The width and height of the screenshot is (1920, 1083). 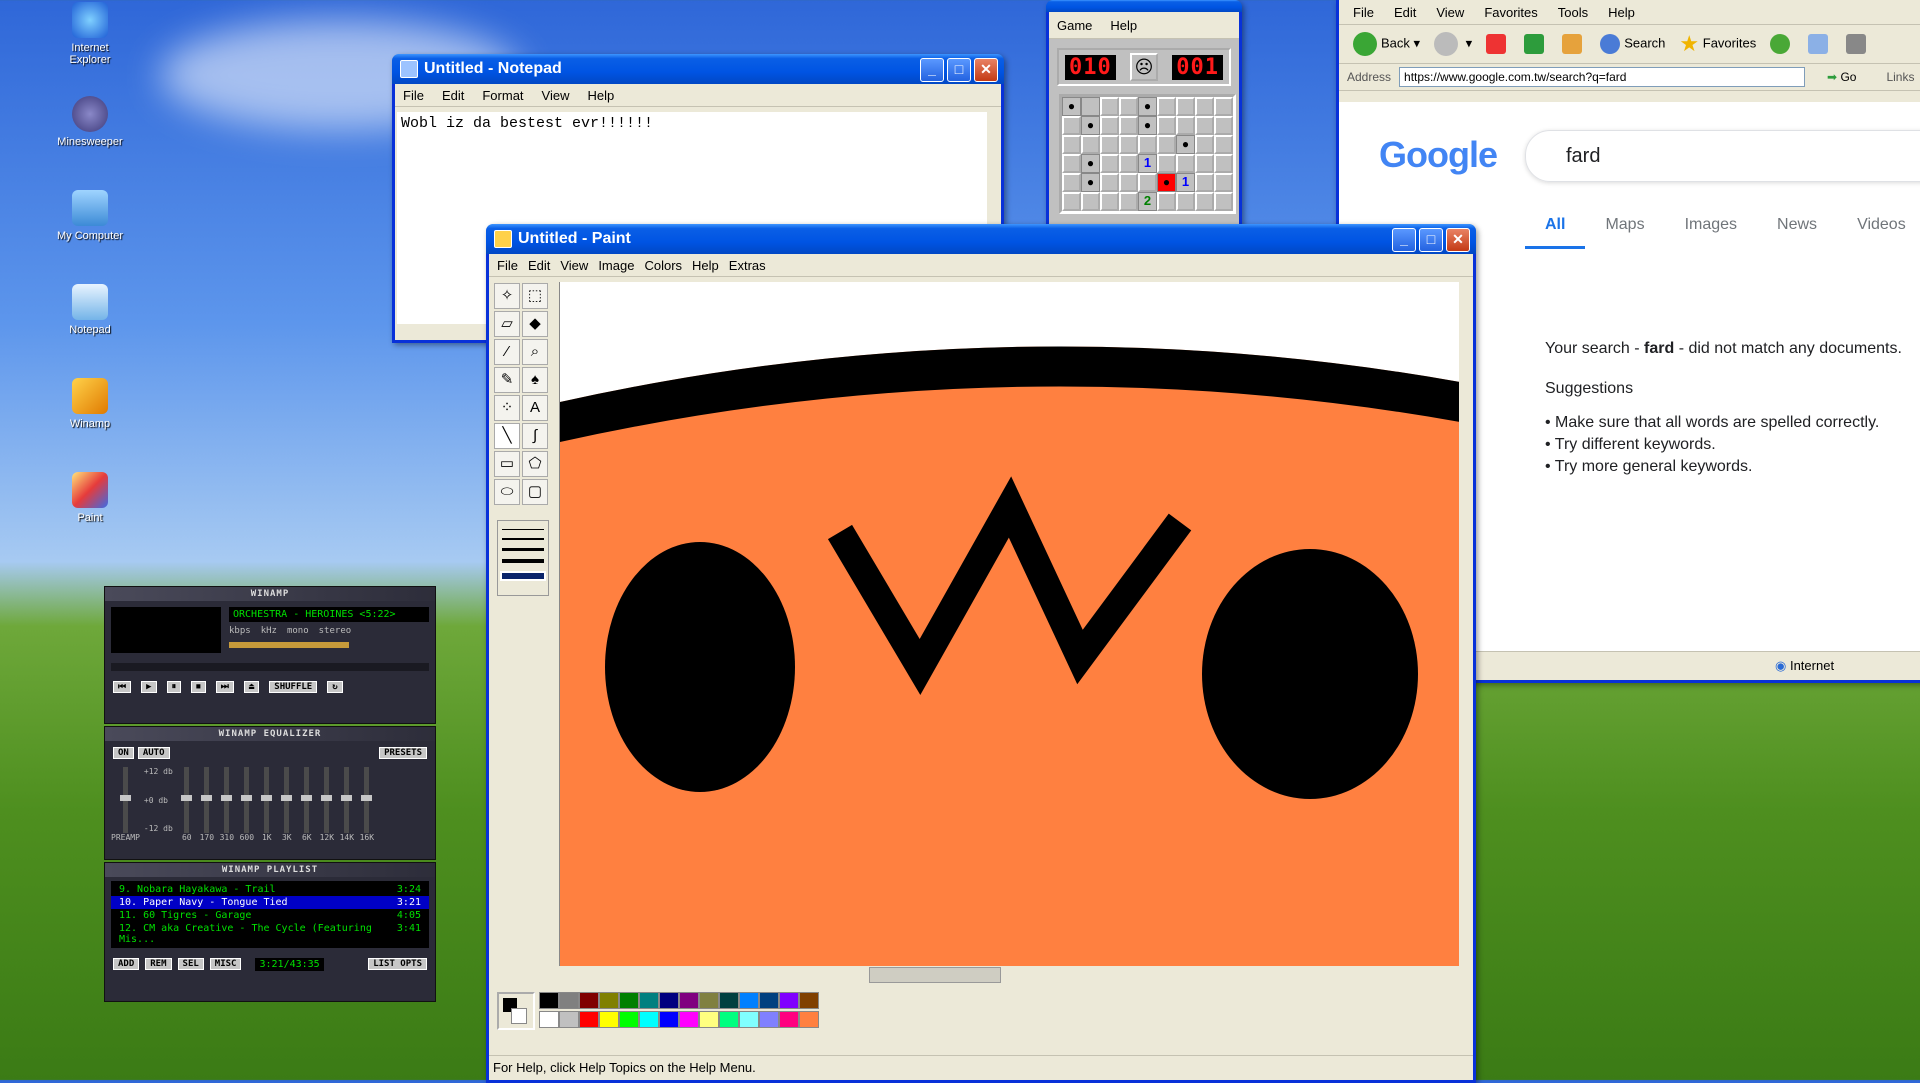 What do you see at coordinates (535, 464) in the screenshot?
I see `polygon-tool: ⬠` at bounding box center [535, 464].